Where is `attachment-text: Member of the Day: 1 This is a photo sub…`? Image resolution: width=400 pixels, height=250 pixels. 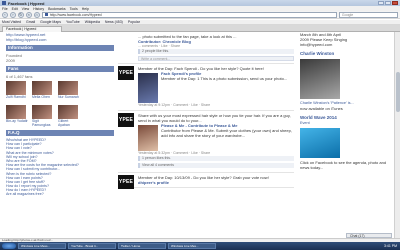
attachment-text: Member of the Day: 1 This is a photo sub… is located at coordinates (224, 78).